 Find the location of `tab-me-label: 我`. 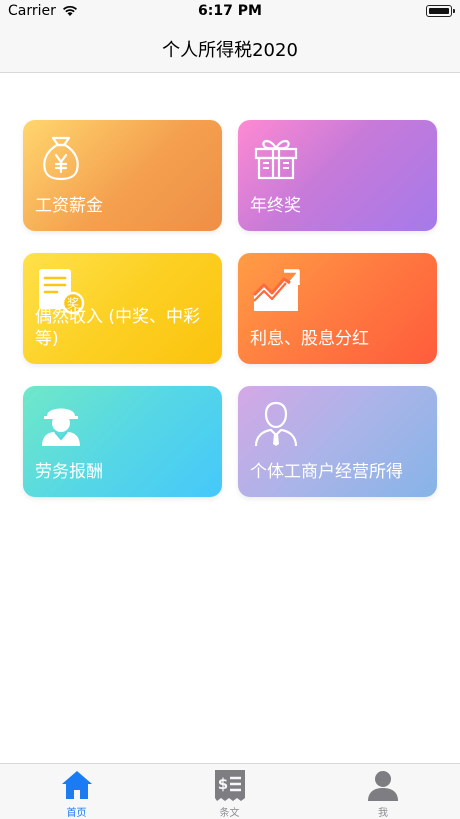

tab-me-label: 我 is located at coordinates (383, 813).